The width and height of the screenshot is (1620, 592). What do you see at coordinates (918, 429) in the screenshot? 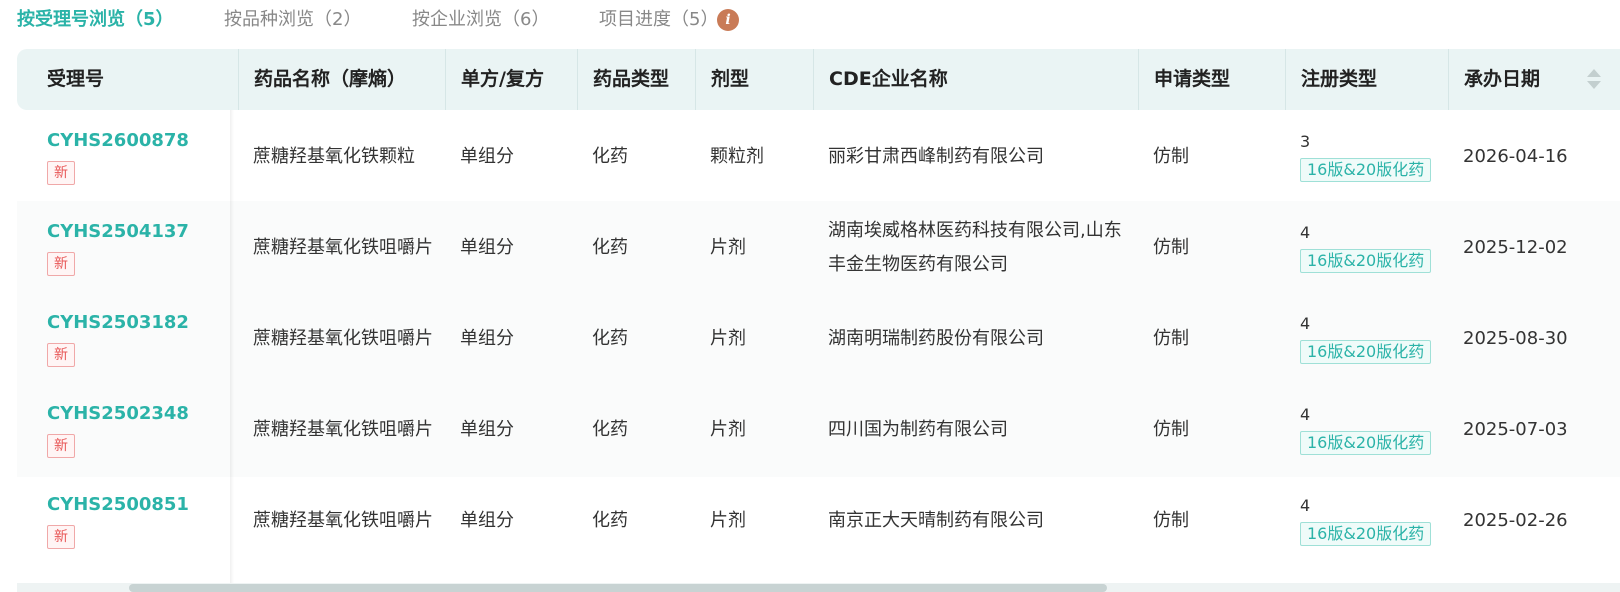
I see `company-cell: 四川国为制药有限公司` at bounding box center [918, 429].